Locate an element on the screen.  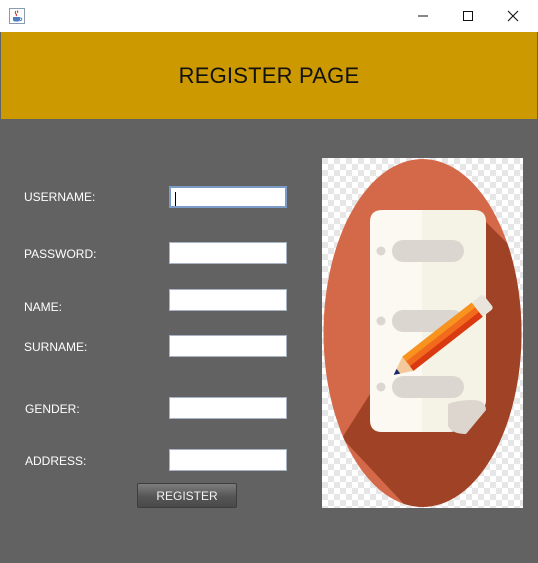
name-field is located at coordinates (228, 300).